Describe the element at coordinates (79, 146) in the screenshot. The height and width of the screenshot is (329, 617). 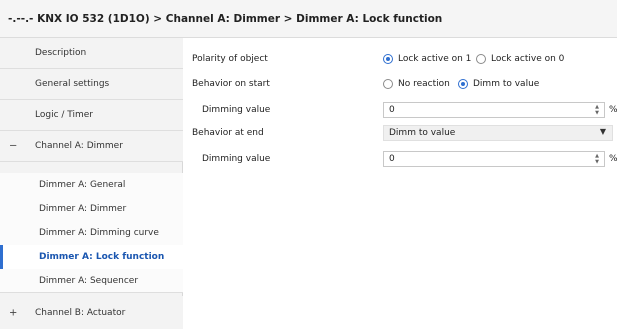
I see `sidebar-item-label: Channel A: Dimmer` at that location.